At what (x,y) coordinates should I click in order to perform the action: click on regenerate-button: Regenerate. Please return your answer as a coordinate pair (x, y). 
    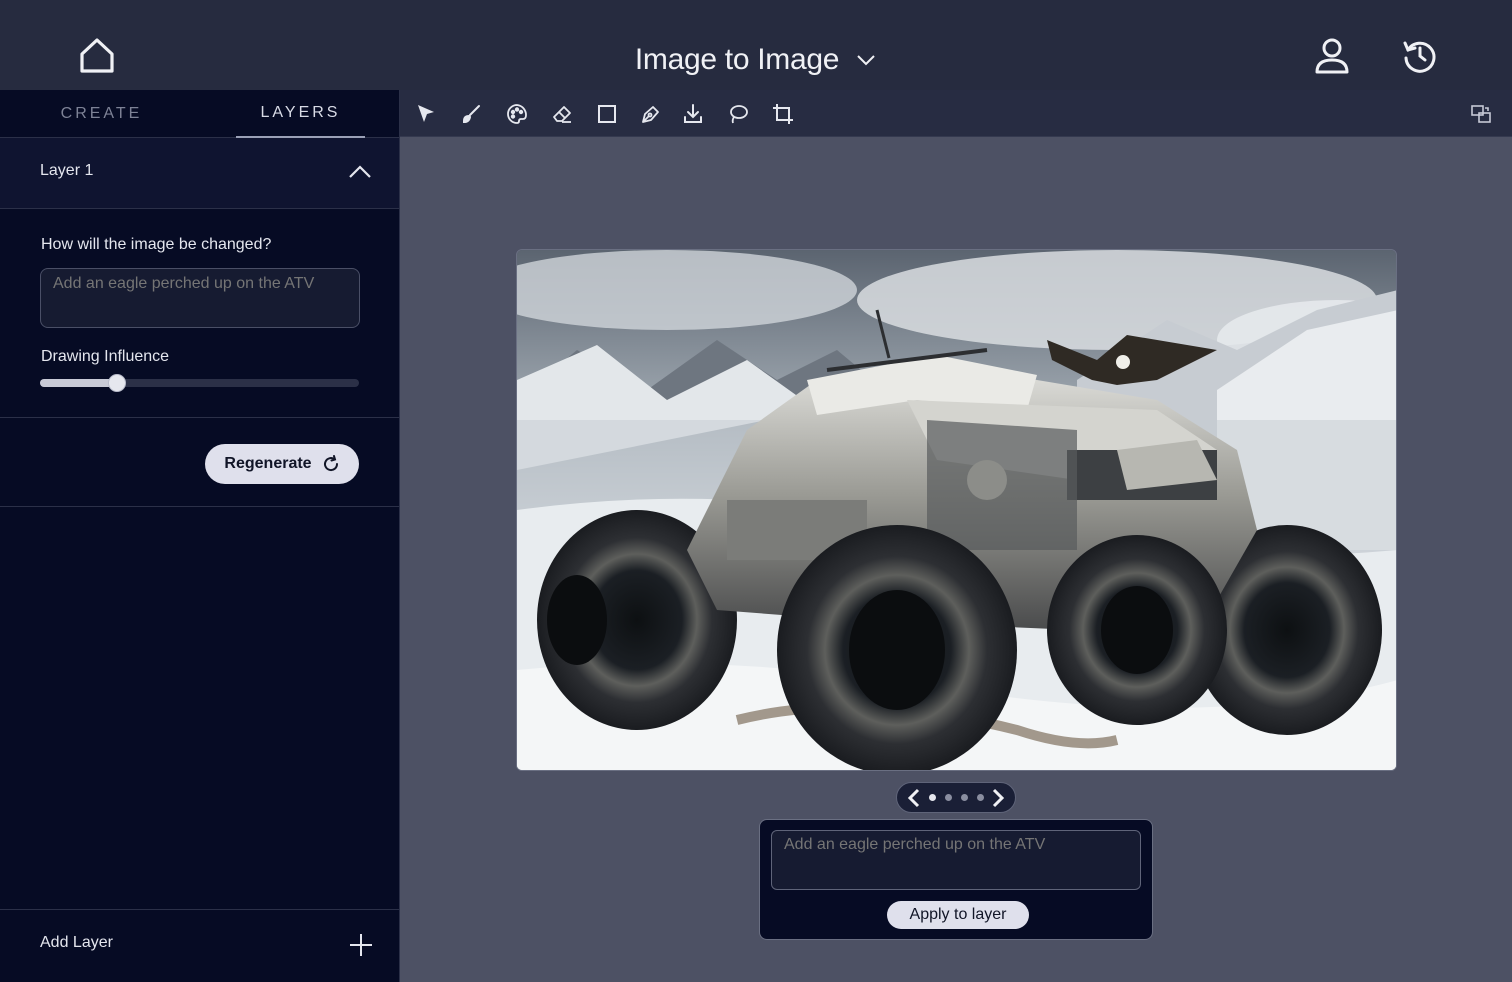
    Looking at the image, I should click on (282, 464).